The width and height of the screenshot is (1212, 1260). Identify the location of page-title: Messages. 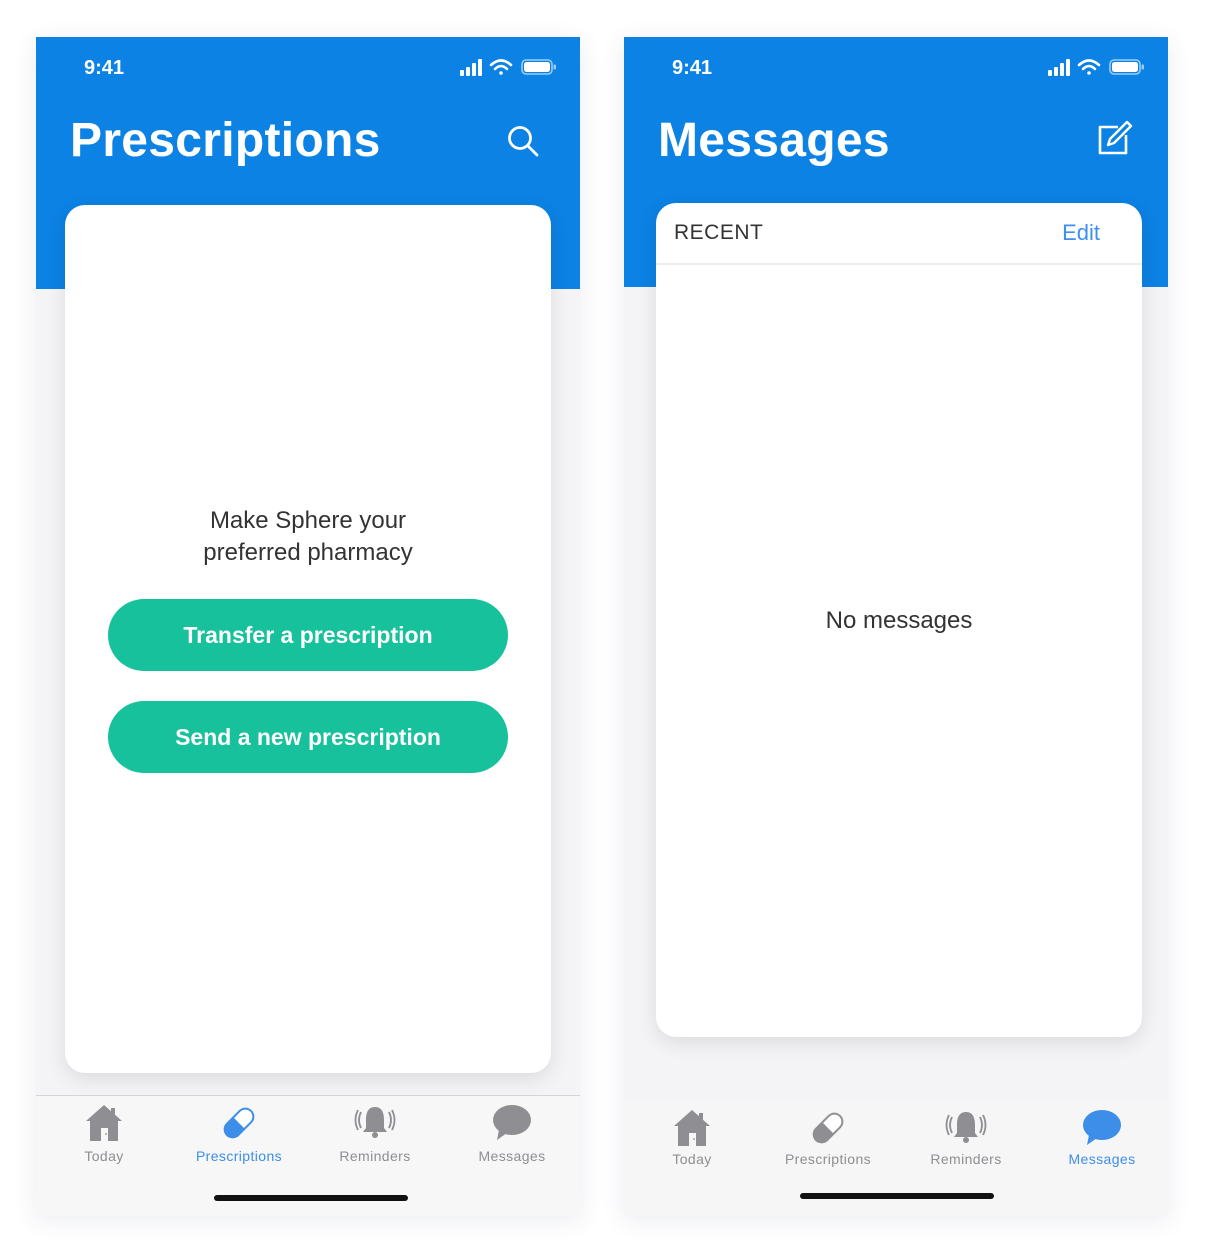
(774, 140).